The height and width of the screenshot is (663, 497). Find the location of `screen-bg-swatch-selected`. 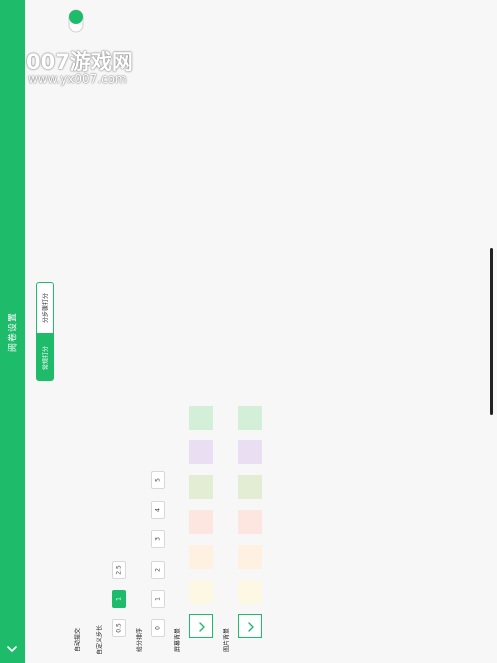

screen-bg-swatch-selected is located at coordinates (201, 626).